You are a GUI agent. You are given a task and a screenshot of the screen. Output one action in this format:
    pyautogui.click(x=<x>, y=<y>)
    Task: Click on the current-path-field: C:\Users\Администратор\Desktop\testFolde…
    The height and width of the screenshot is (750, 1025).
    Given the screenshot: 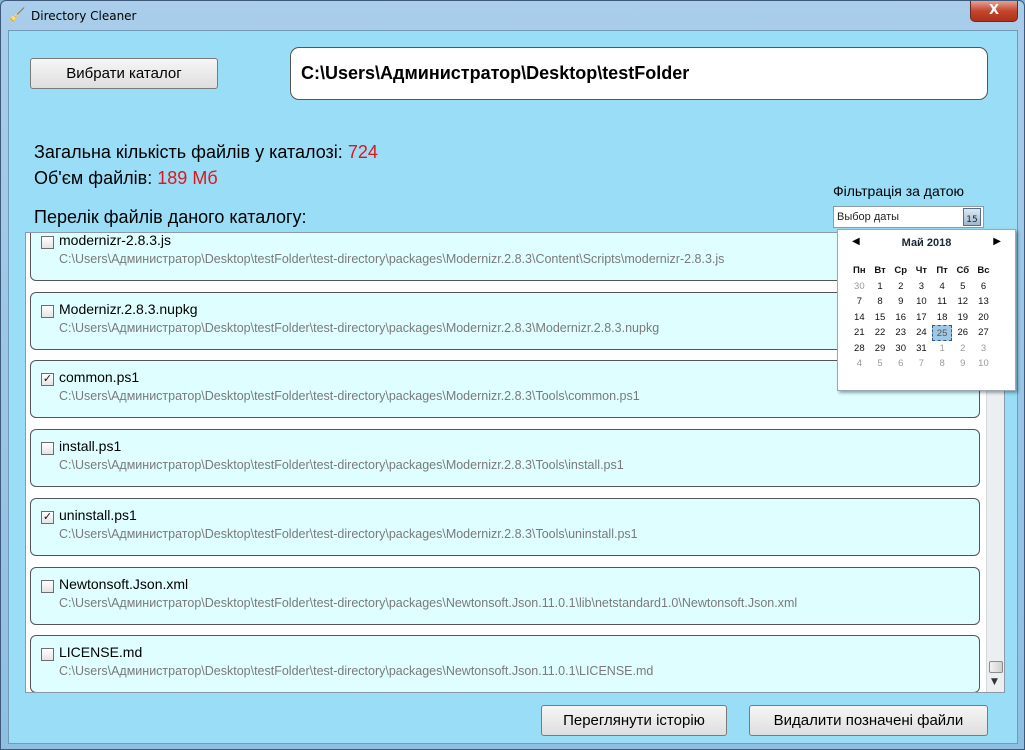 What is the action you would take?
    pyautogui.click(x=639, y=73)
    